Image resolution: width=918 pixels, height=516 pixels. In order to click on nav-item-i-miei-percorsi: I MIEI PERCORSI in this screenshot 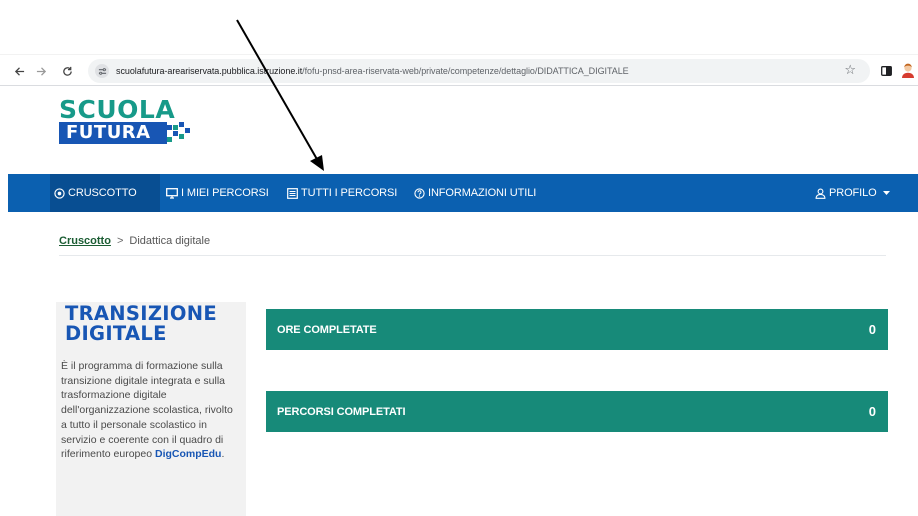, I will do `click(217, 193)`.